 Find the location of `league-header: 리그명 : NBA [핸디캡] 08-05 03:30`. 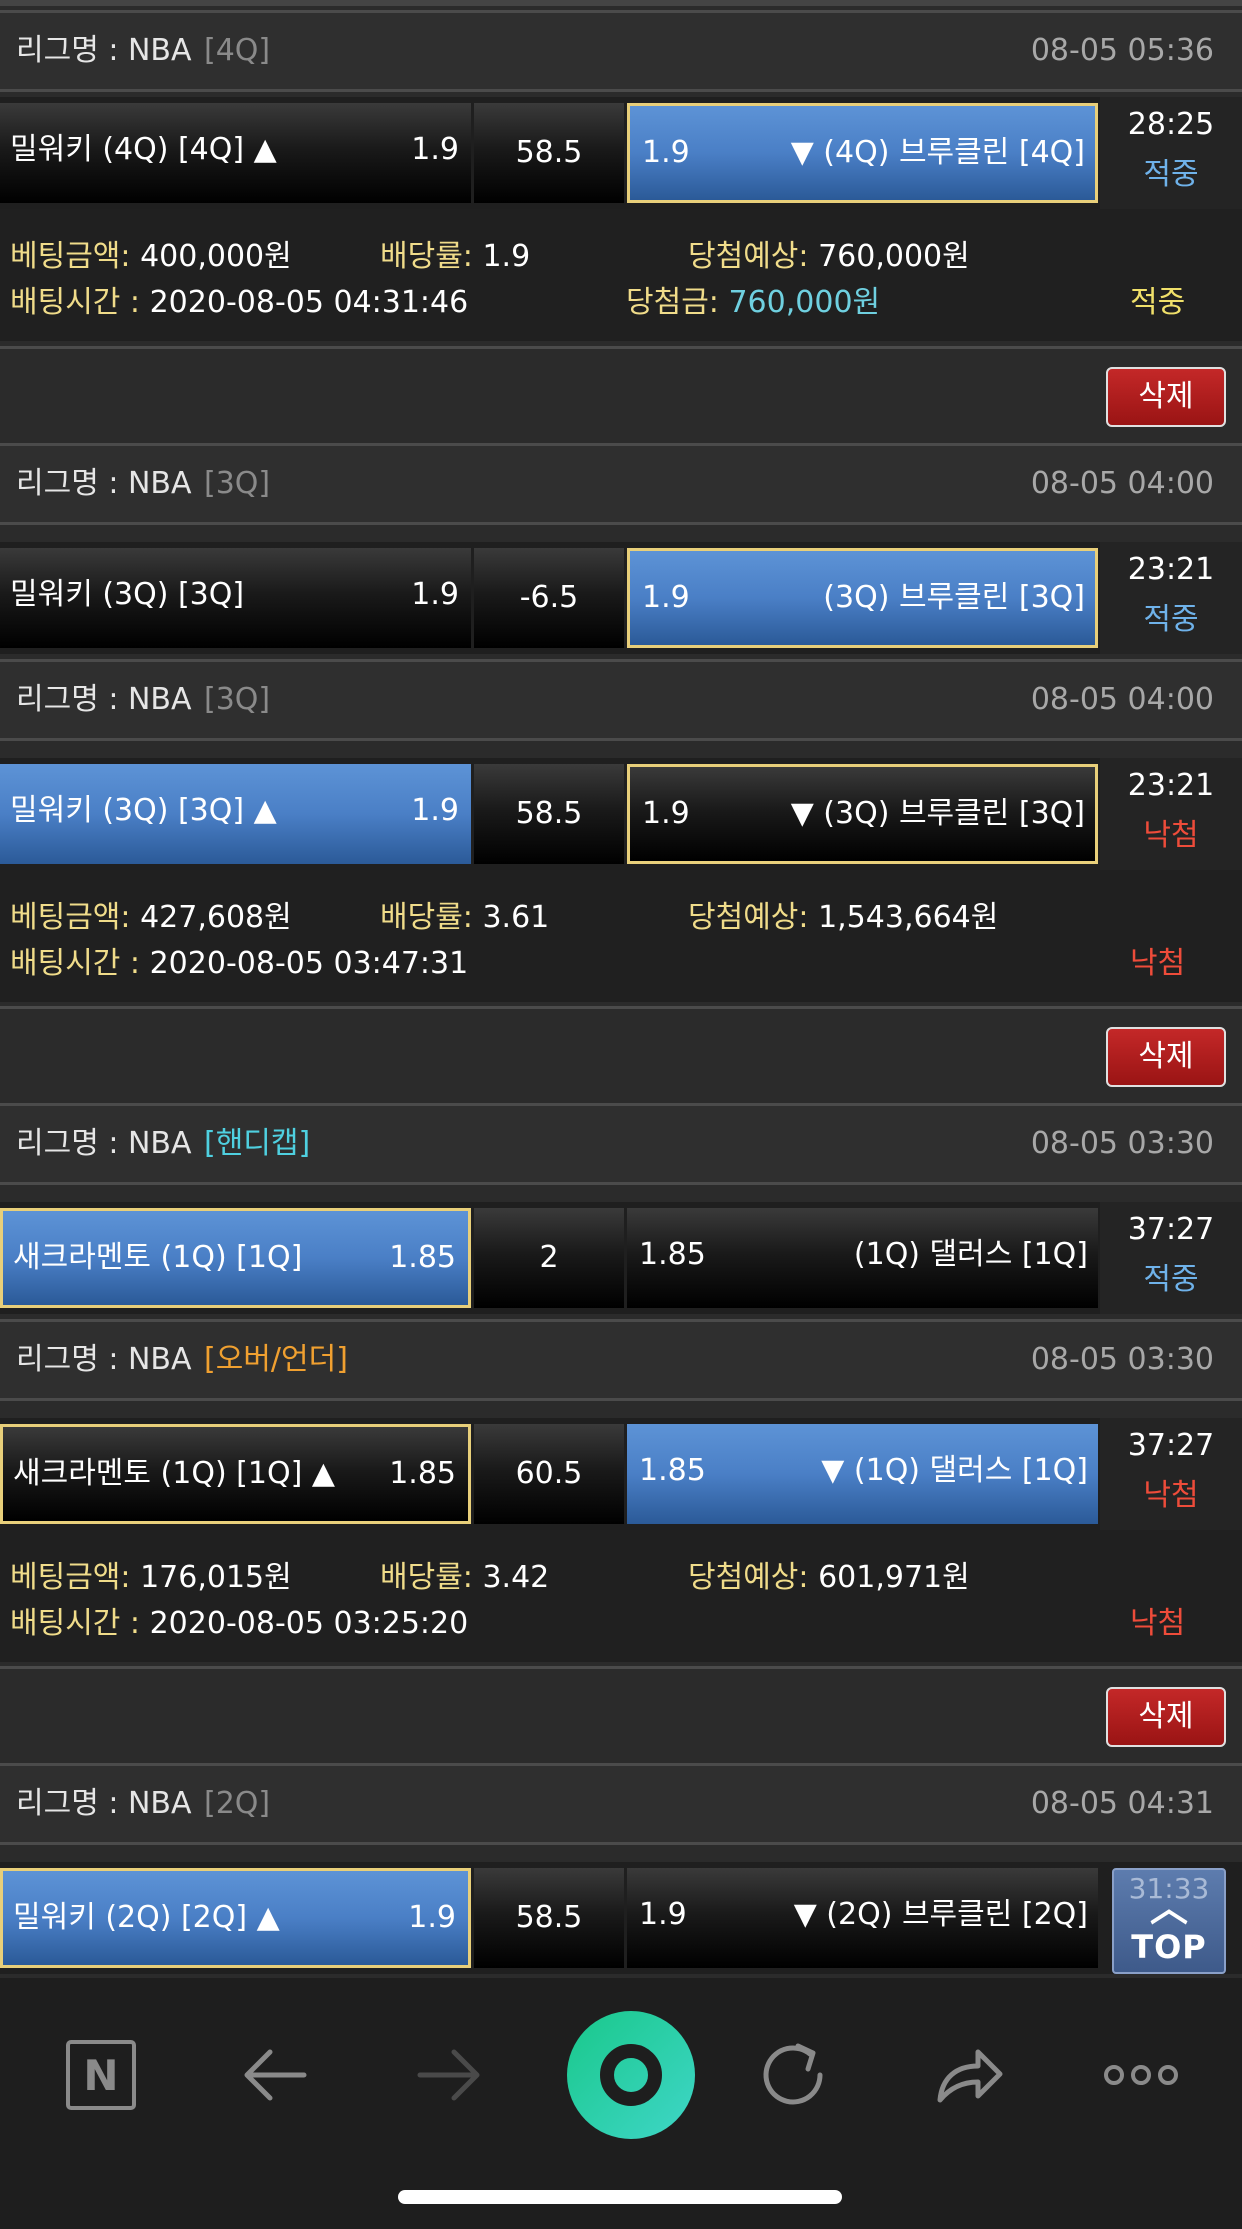

league-header: 리그명 : NBA [핸디캡] 08-05 03:30 is located at coordinates (621, 1144).